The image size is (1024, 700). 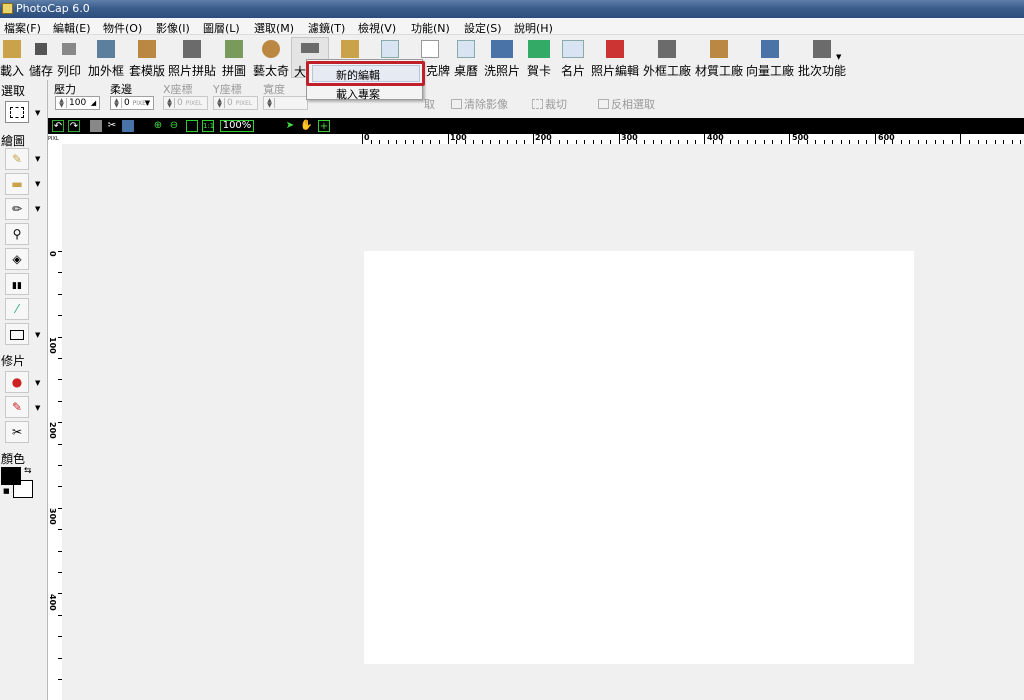 I want to click on redo-icon: ↷, so click(x=74, y=126).